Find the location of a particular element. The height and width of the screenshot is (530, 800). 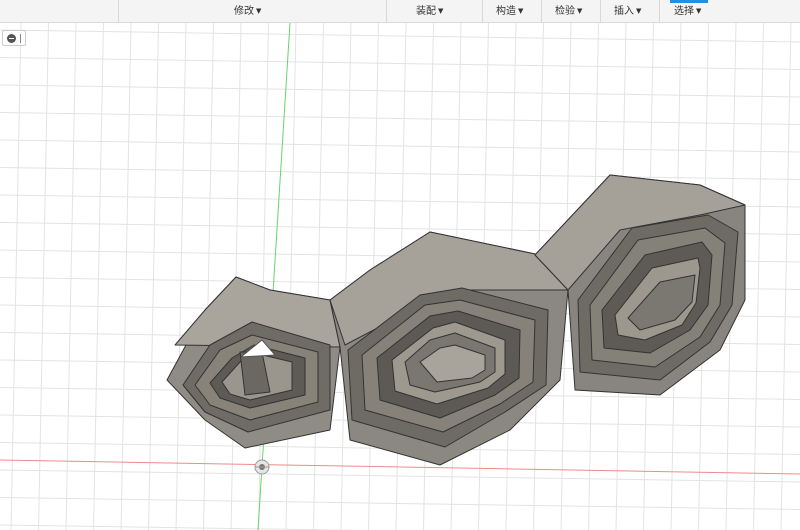

menu-modify-label: 修改 is located at coordinates (244, 11).